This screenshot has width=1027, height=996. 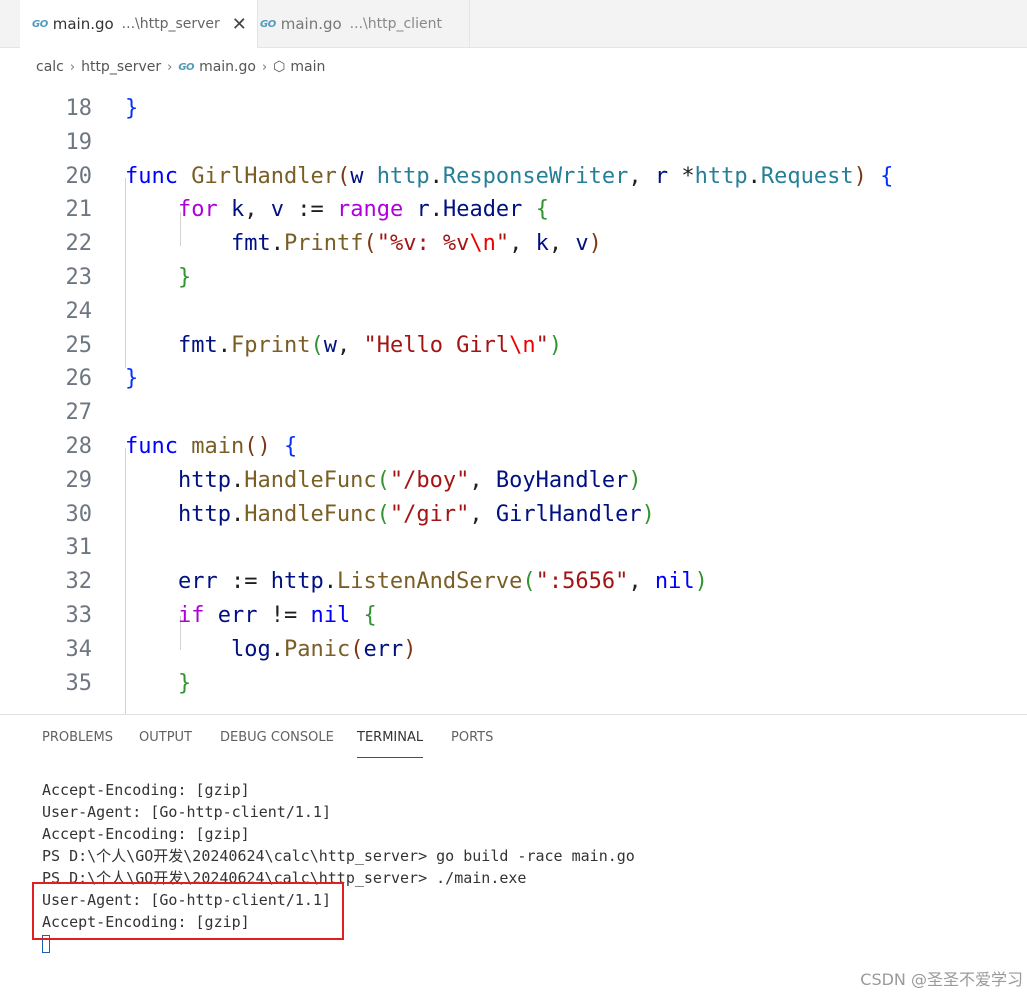 What do you see at coordinates (79, 548) in the screenshot?
I see `line-number: 31` at bounding box center [79, 548].